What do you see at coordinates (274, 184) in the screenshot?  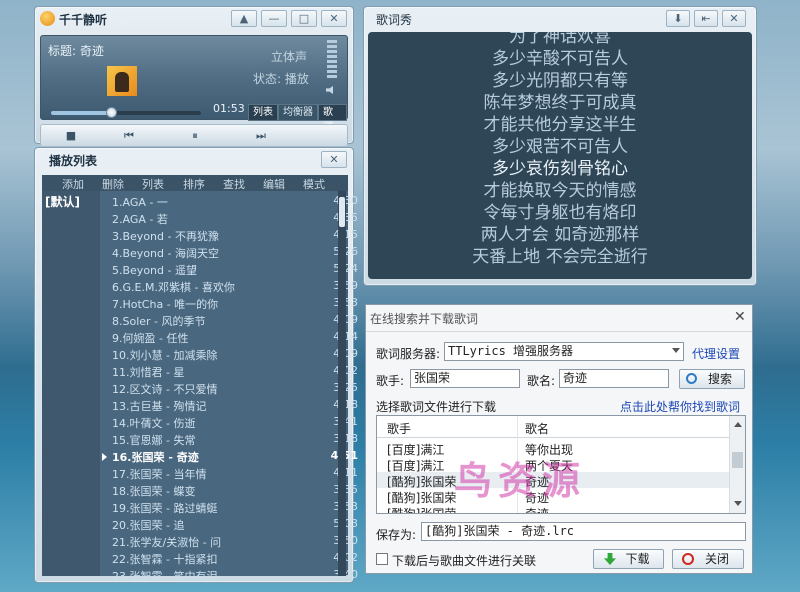 I see `edit-button: 编辑` at bounding box center [274, 184].